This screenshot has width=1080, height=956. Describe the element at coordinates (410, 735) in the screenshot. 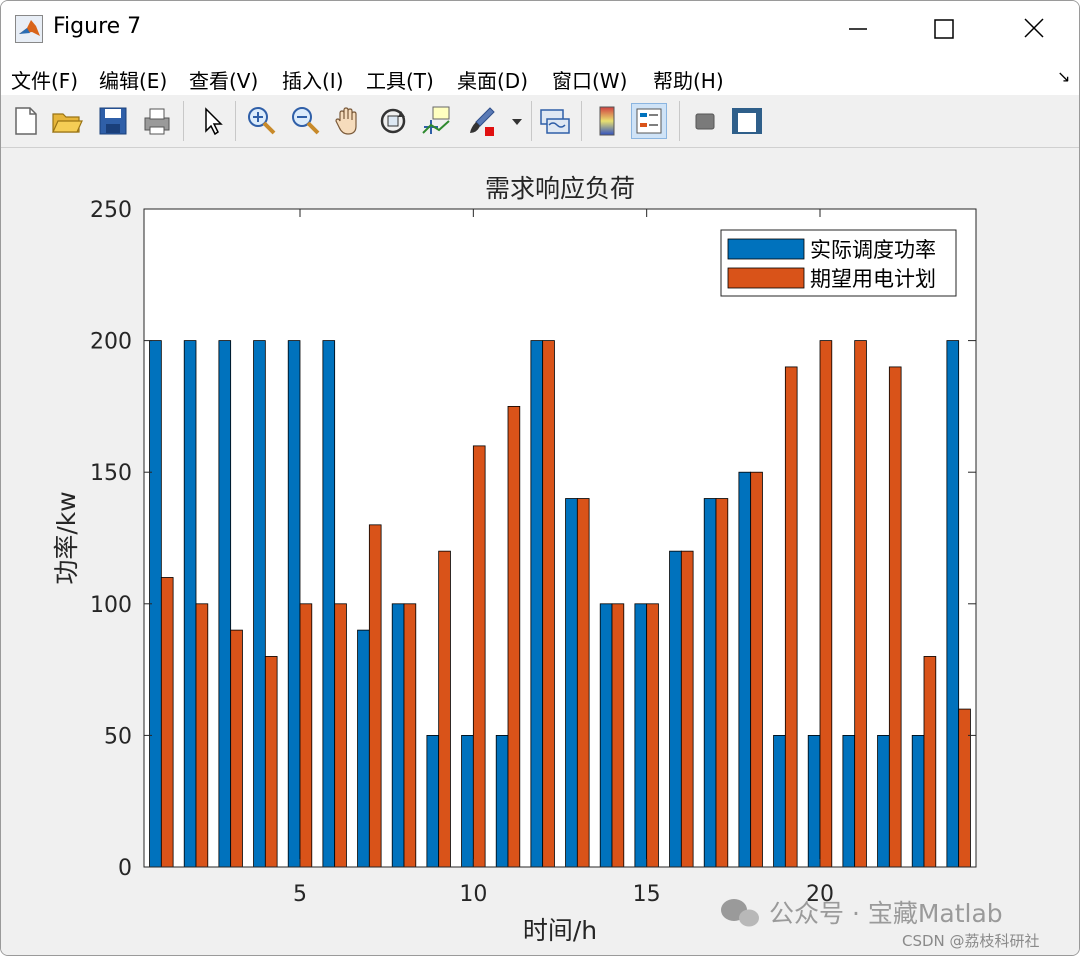

I see `bar-series2-h8` at that location.